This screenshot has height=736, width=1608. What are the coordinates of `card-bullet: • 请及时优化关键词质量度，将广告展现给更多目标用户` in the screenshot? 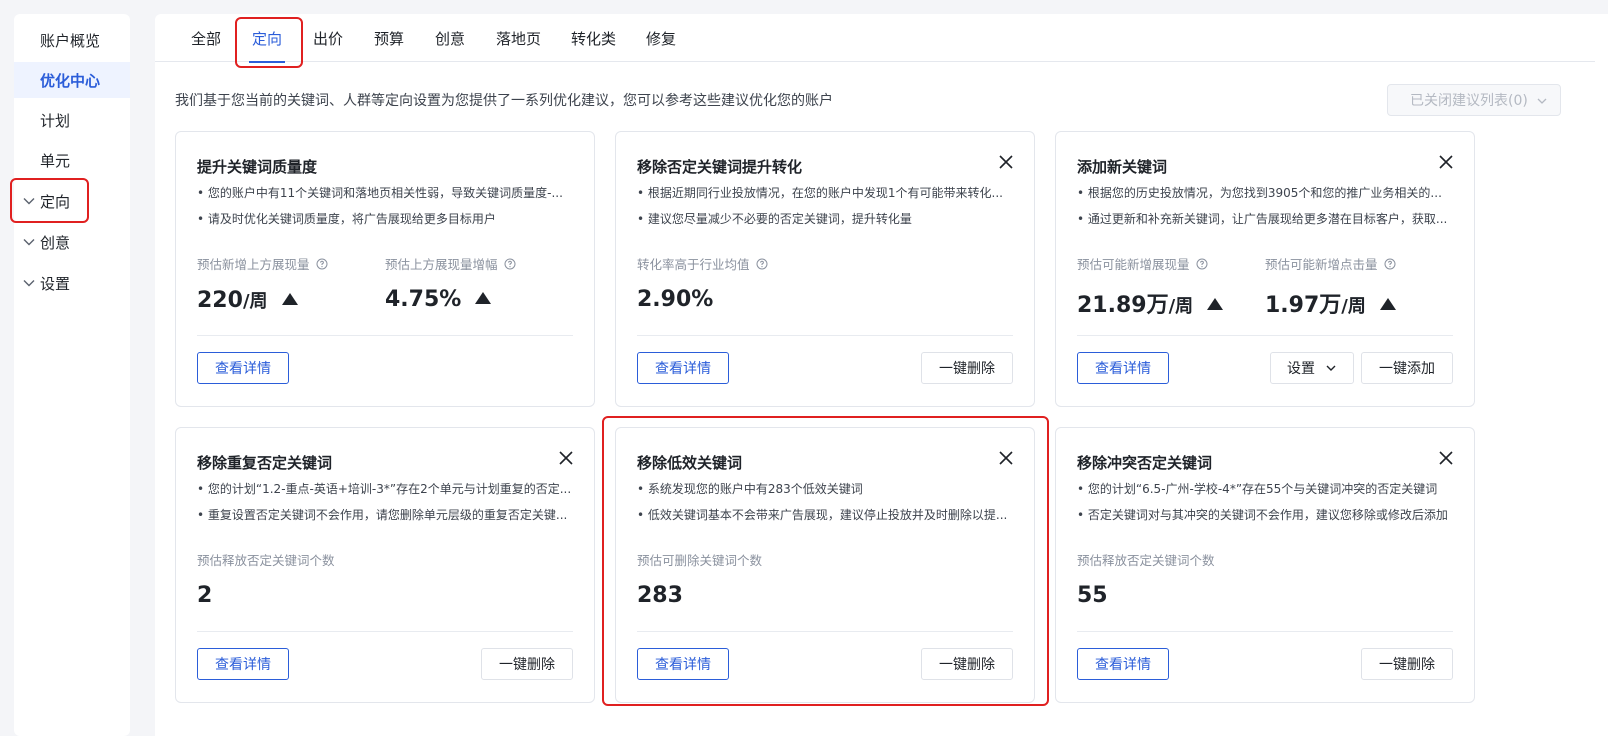 It's located at (346, 219).